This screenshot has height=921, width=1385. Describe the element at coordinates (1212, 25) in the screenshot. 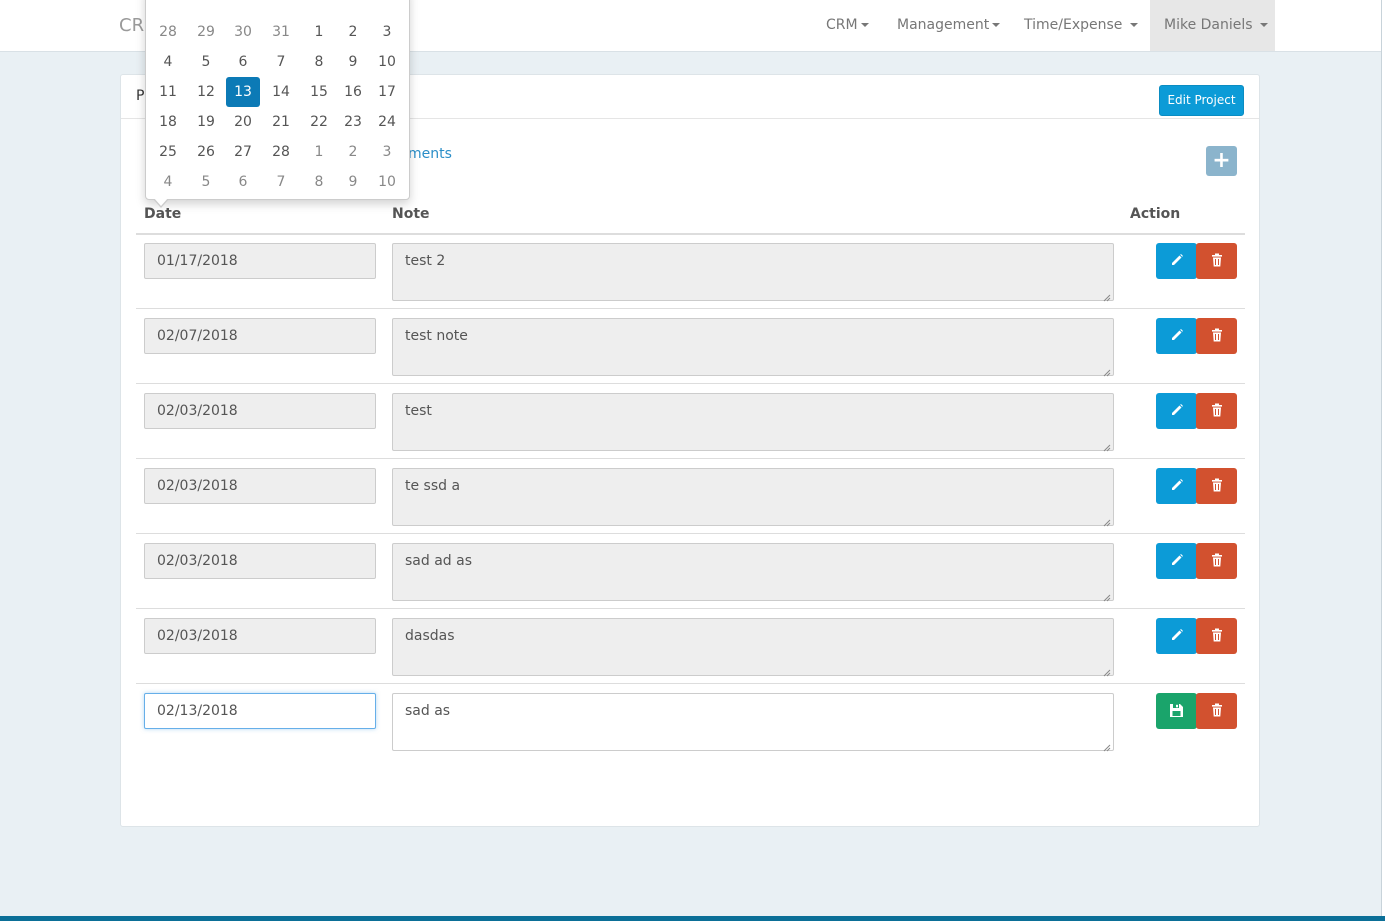

I see `nav-user-menu: Mike Daniels` at that location.